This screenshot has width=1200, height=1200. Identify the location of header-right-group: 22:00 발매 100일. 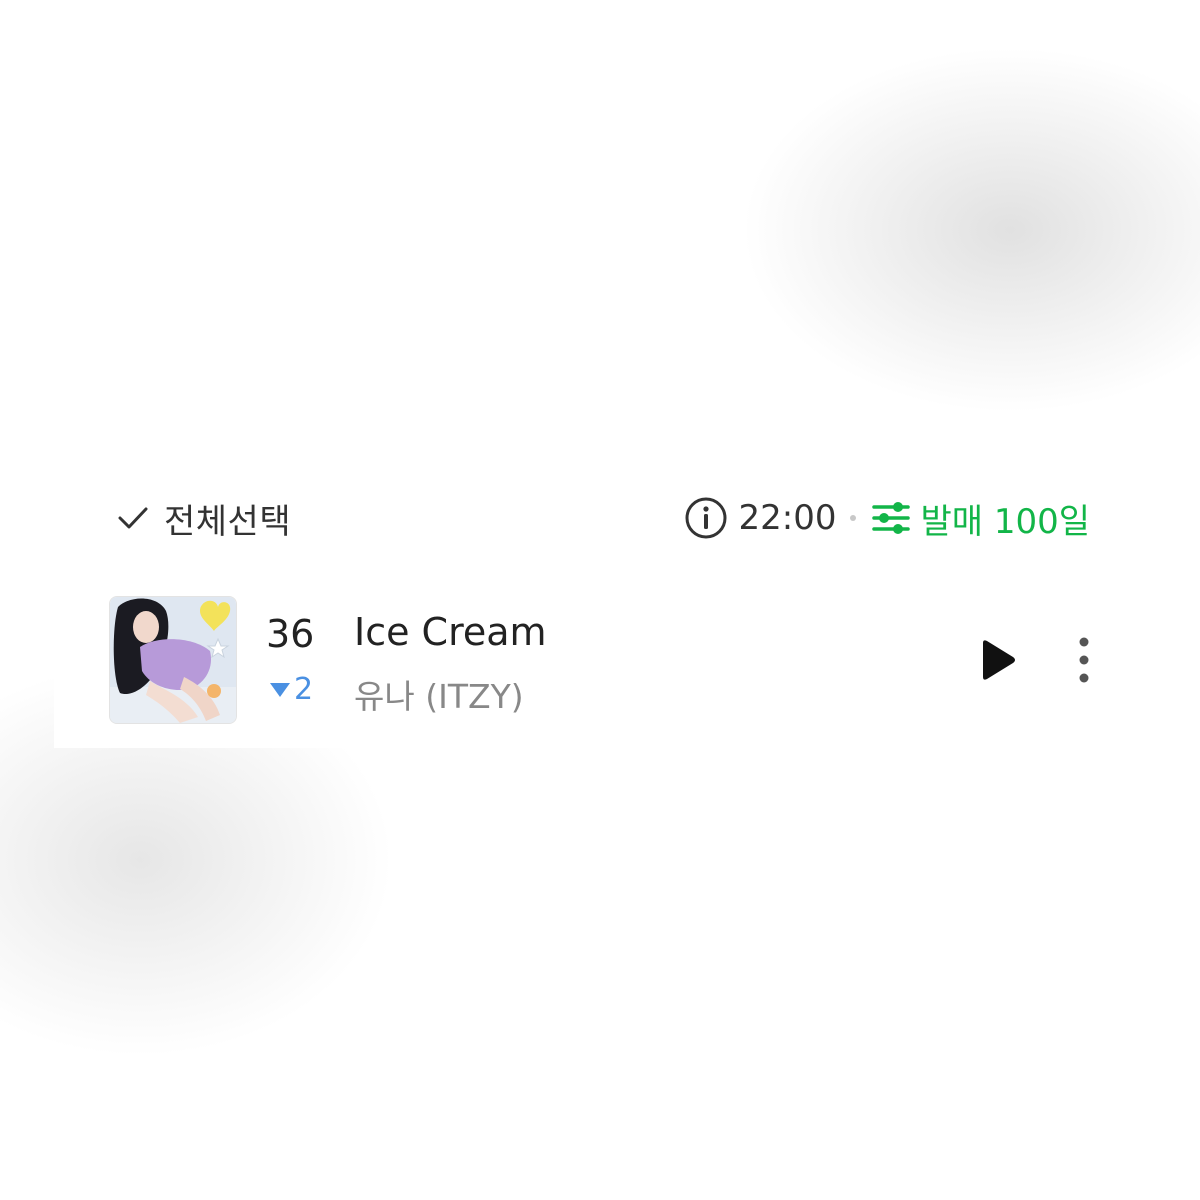
(887, 518).